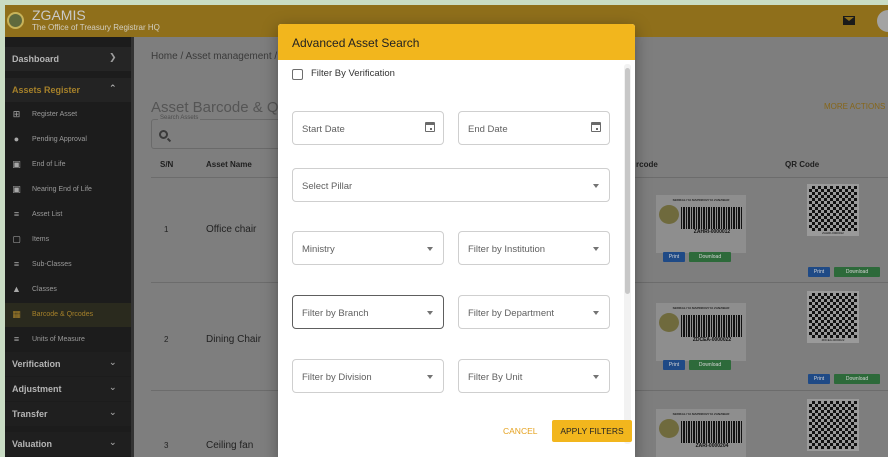 The width and height of the screenshot is (888, 457). I want to click on branch-placeholder: Filter by Branch, so click(335, 313).